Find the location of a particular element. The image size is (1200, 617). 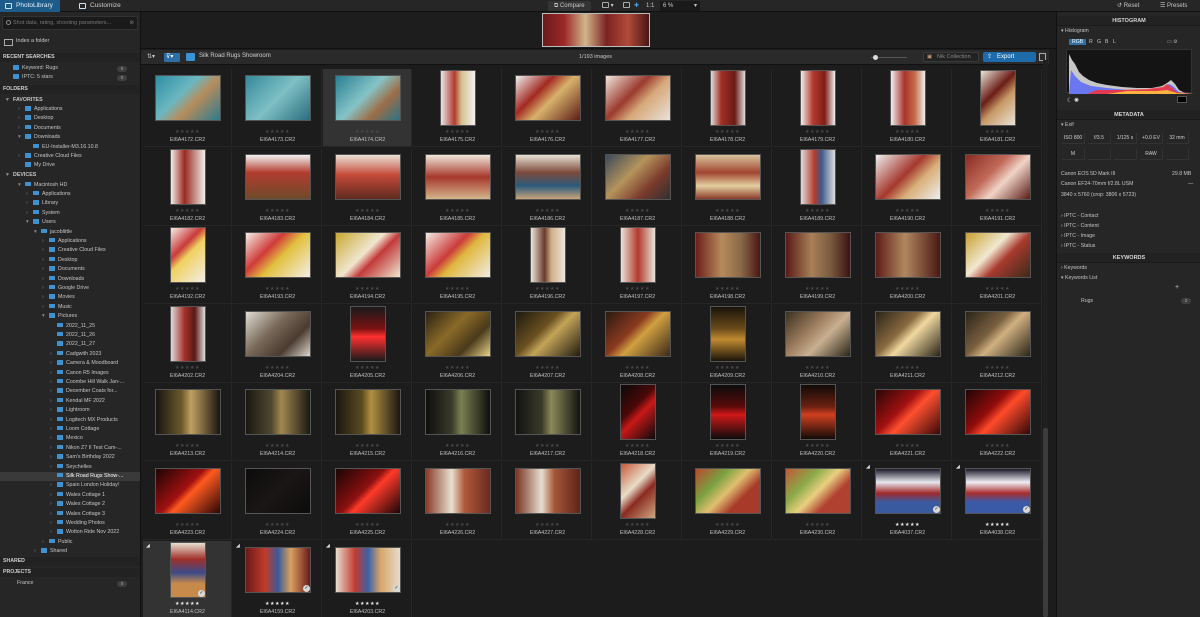

thumbnail-cell: ★★★★★ EI6A4212.CR2 is located at coordinates (997, 343).